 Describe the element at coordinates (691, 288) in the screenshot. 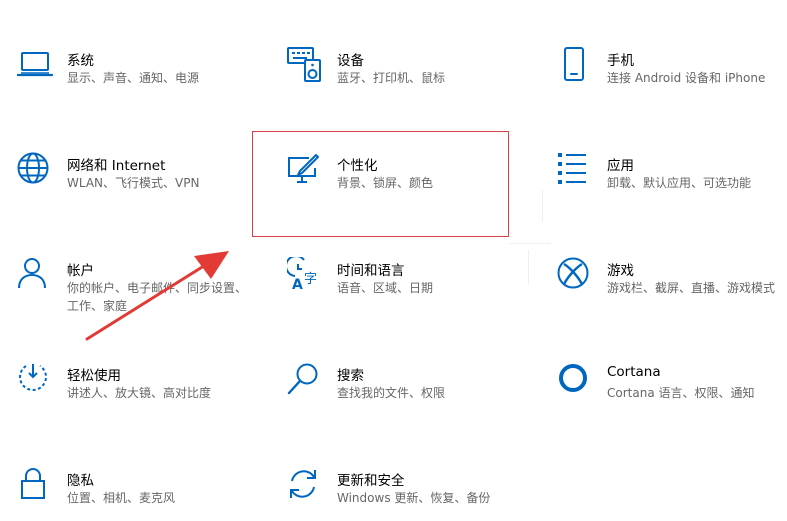

I see `tile-description: 游戏栏、截屏、直播、游戏模式` at that location.